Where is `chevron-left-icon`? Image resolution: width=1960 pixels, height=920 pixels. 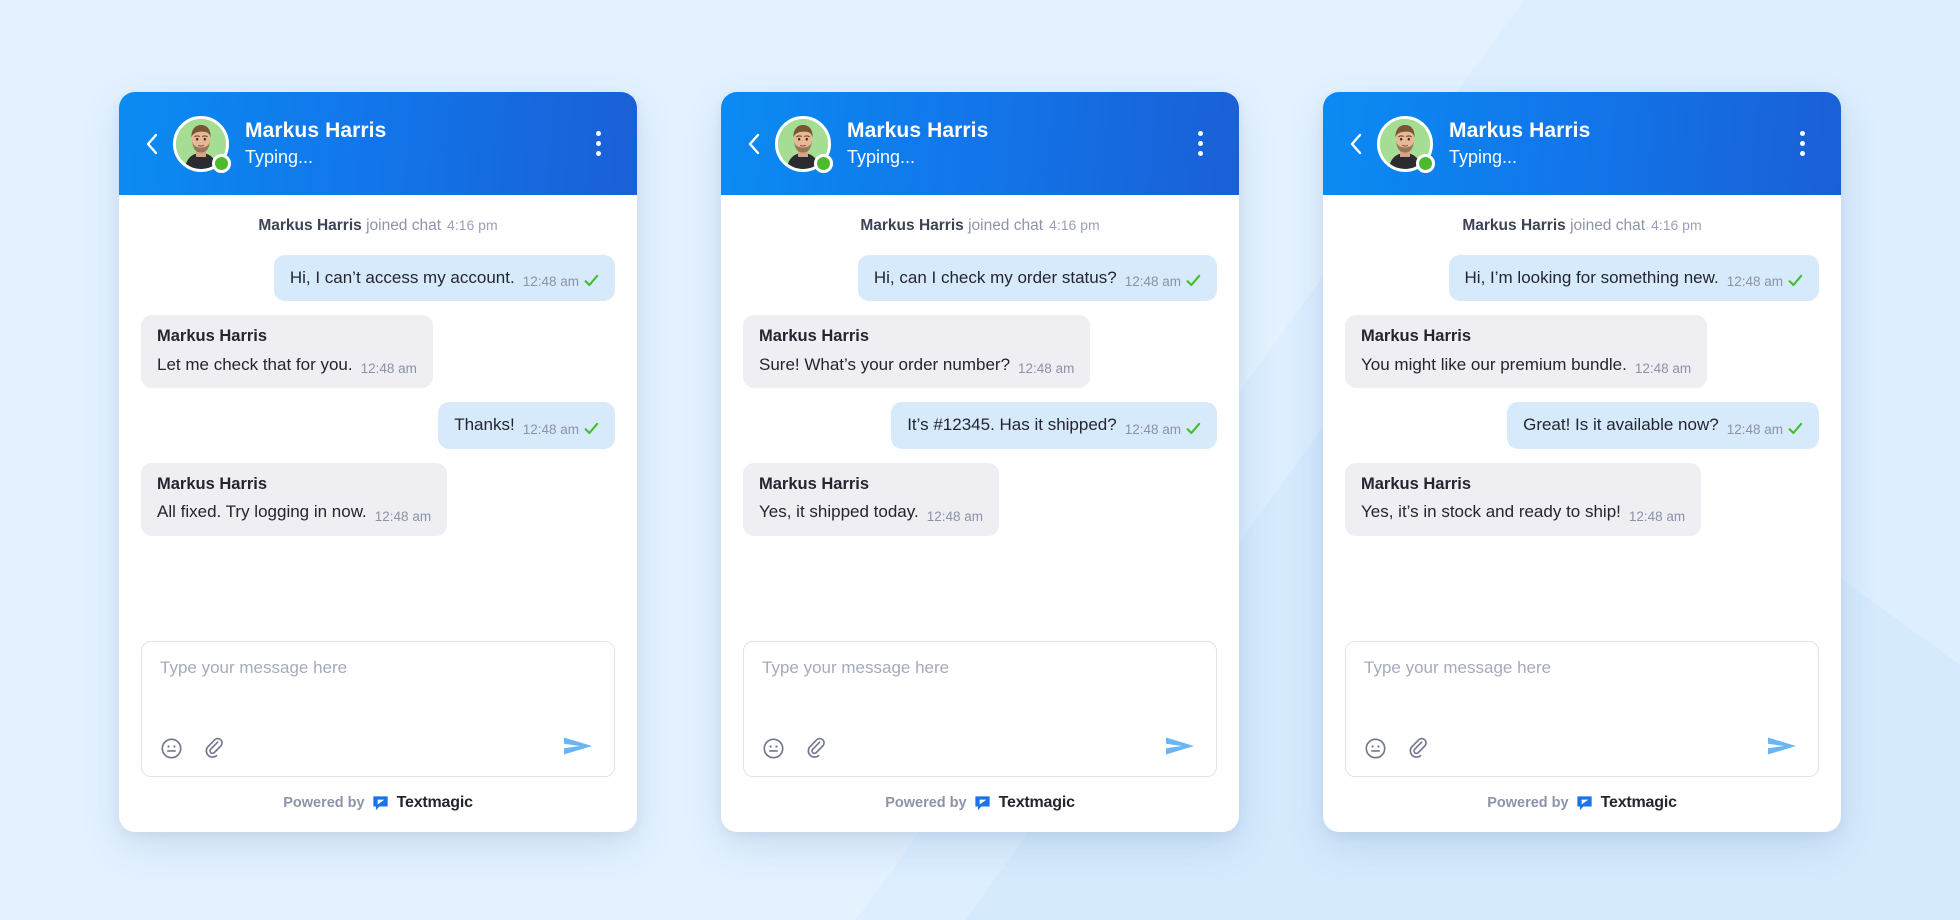 chevron-left-icon is located at coordinates (152, 144).